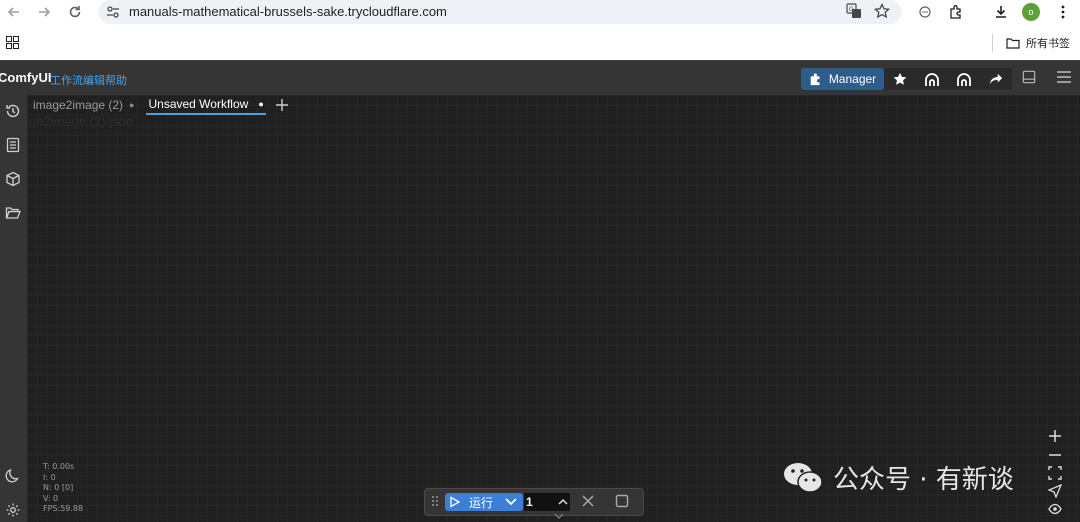 The height and width of the screenshot is (522, 1080). I want to click on extensions-icon, so click(956, 12).